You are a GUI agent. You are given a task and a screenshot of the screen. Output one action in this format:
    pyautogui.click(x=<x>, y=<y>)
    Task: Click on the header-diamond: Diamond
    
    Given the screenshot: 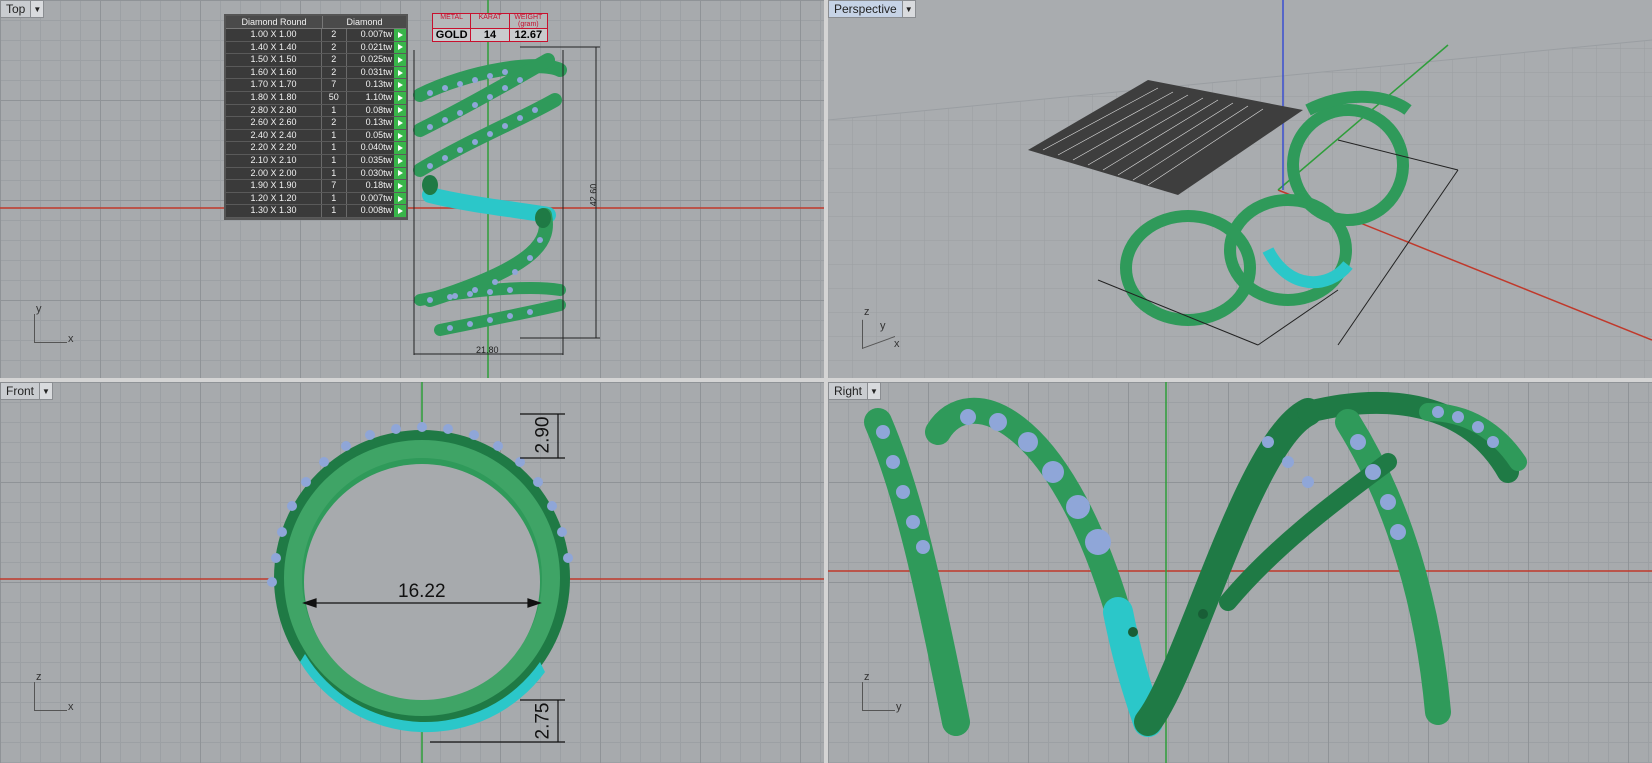 What is the action you would take?
    pyautogui.click(x=364, y=22)
    